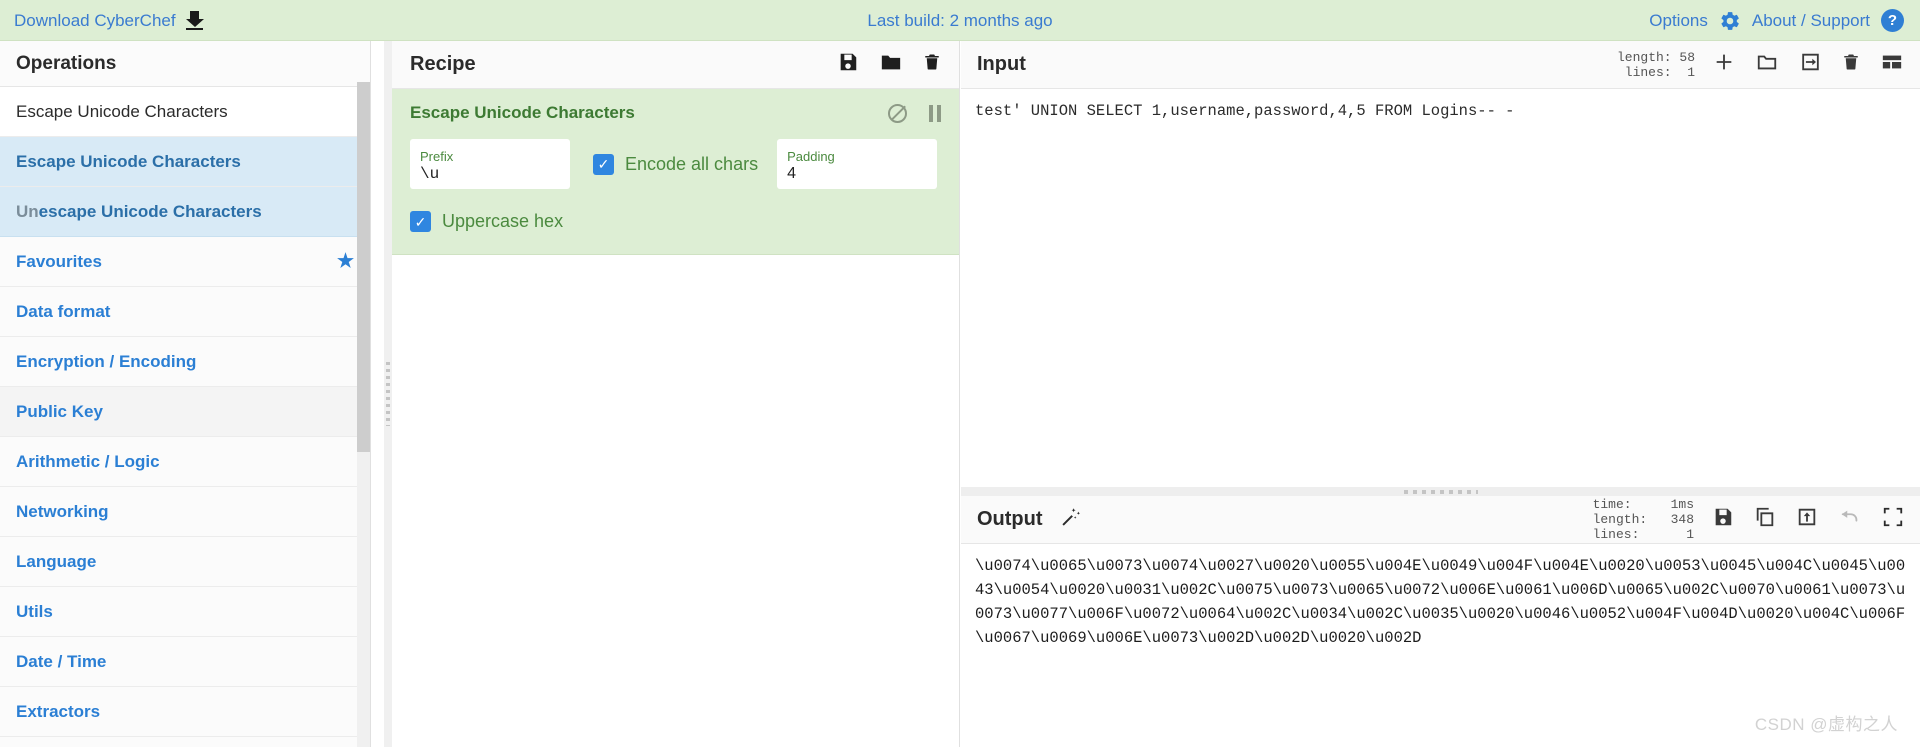  I want to click on question-circle-icon: ?, so click(1892, 20).